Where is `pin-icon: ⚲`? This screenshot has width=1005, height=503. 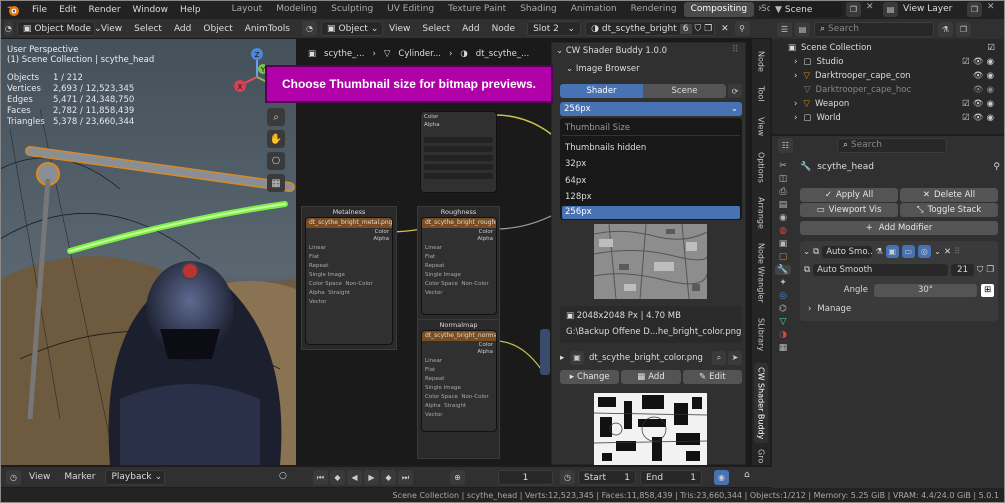
pin-icon: ⚲ is located at coordinates (996, 167).